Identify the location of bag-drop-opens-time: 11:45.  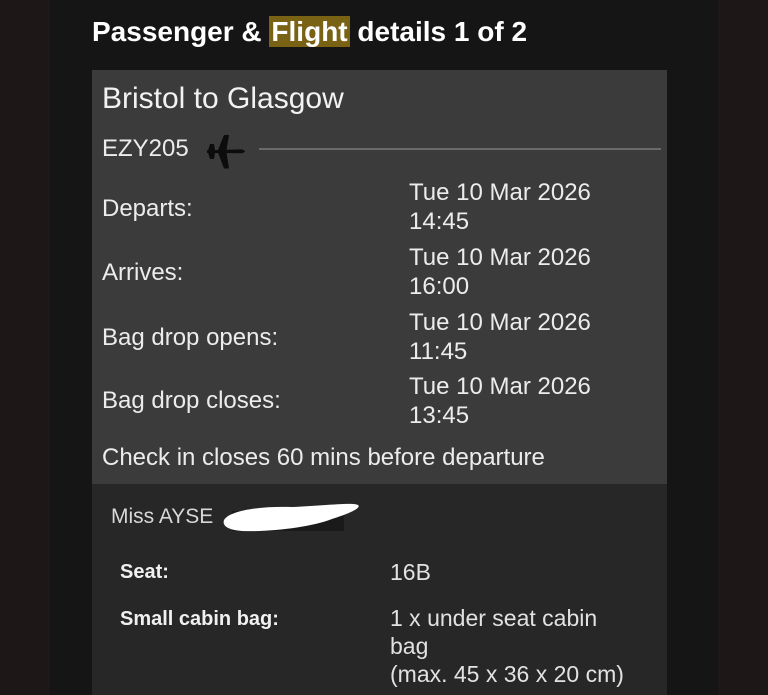
(438, 351).